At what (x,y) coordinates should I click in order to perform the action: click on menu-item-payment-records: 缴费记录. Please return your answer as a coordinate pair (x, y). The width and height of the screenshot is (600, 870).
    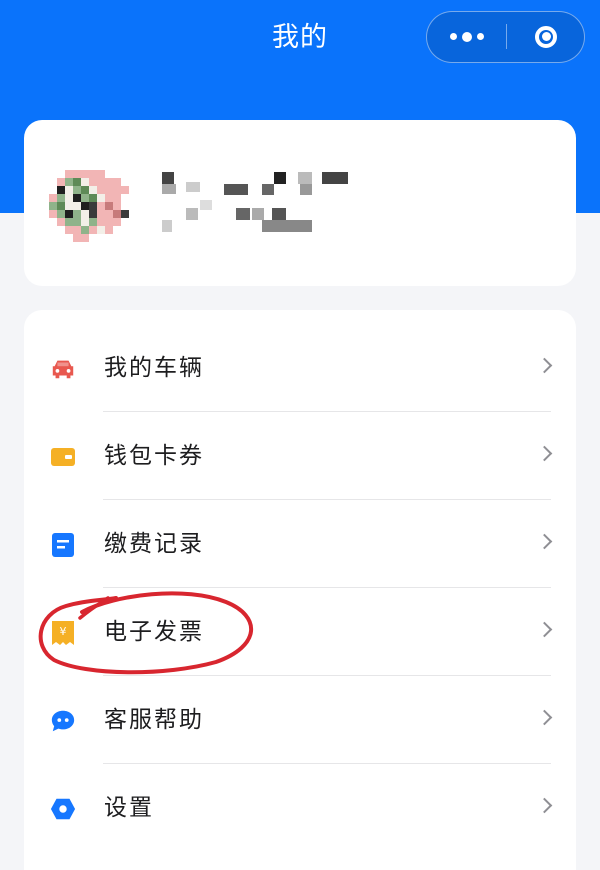
    Looking at the image, I should click on (300, 544).